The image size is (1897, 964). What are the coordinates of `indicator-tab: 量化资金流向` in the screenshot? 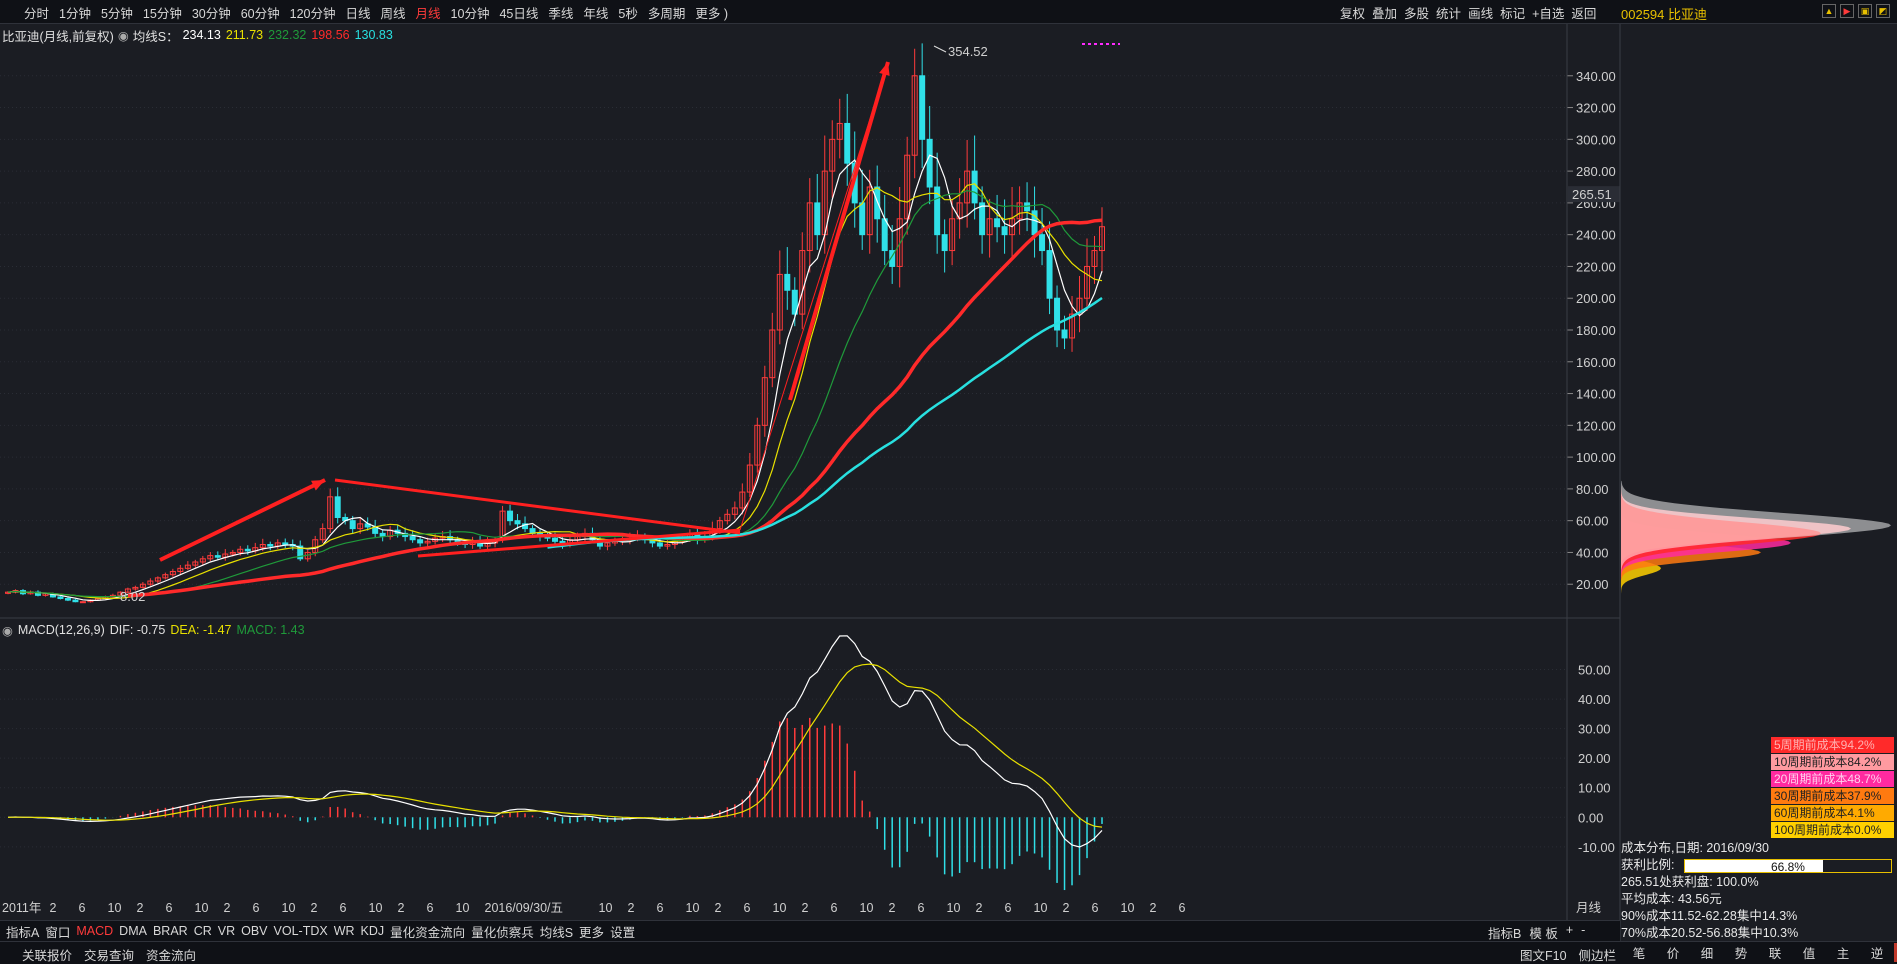 It's located at (427, 931).